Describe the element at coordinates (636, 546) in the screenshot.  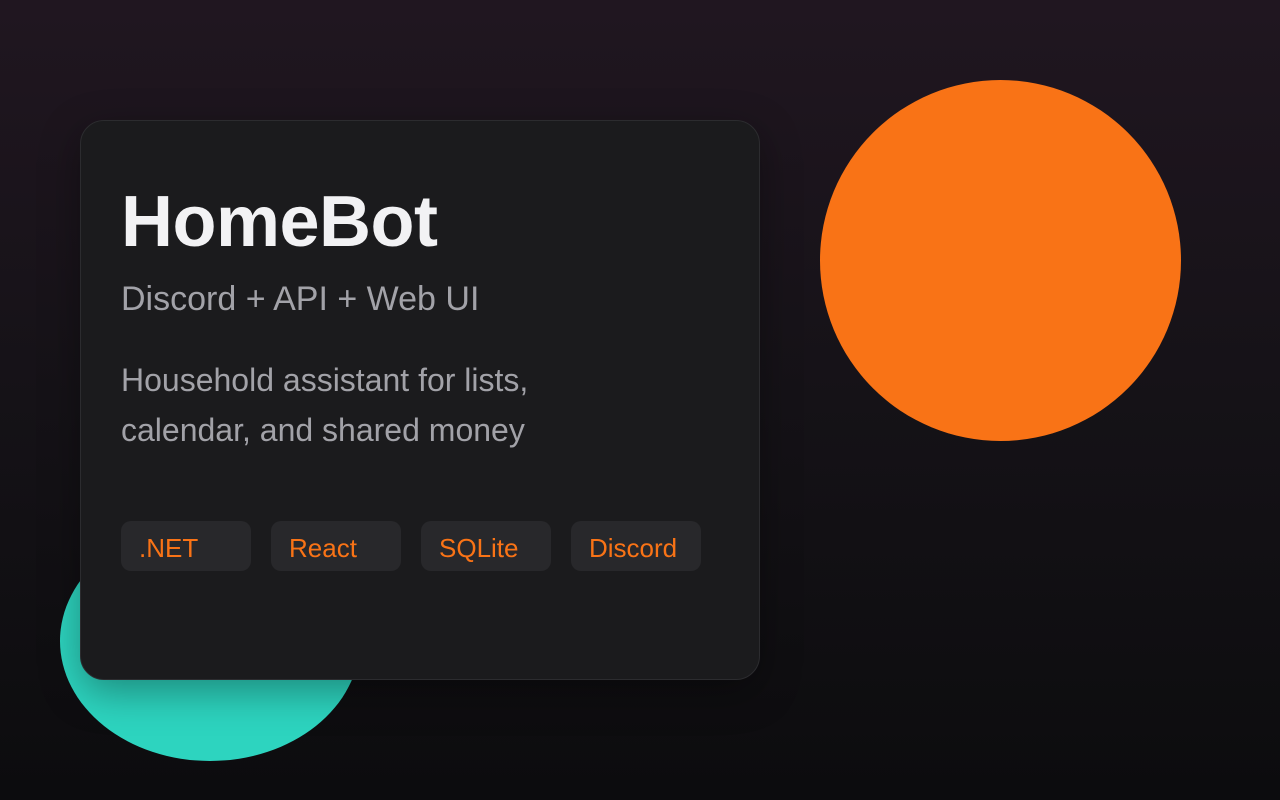
I see `tag-discord: Discord` at that location.